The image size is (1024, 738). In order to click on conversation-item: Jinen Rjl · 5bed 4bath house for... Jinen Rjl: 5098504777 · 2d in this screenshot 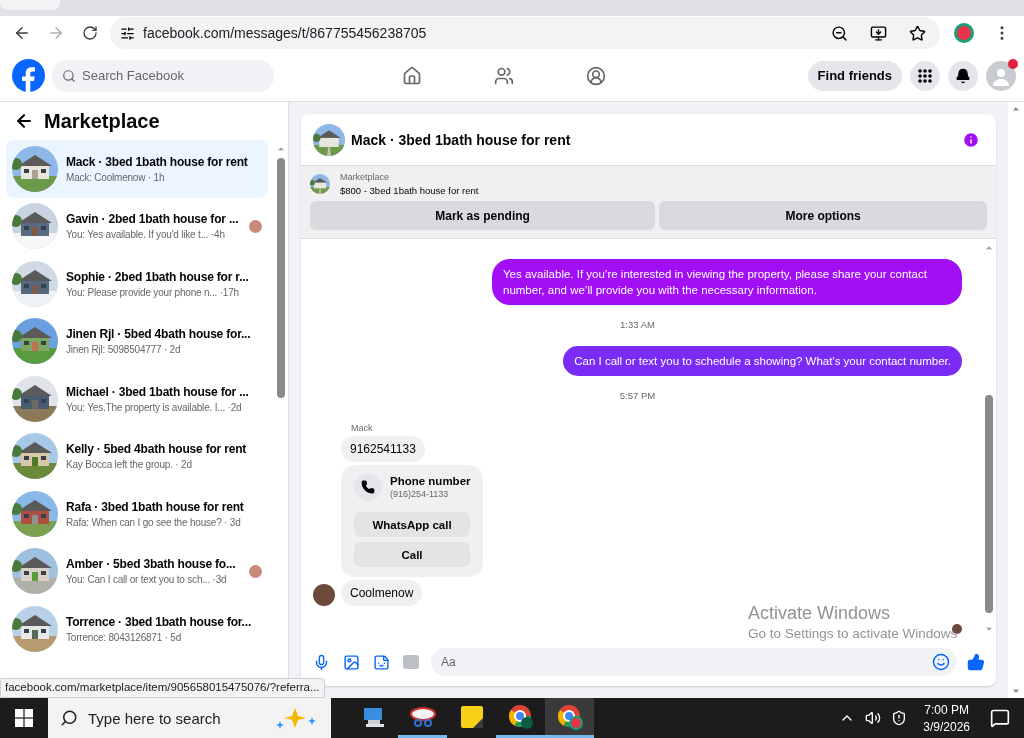, I will do `click(137, 341)`.